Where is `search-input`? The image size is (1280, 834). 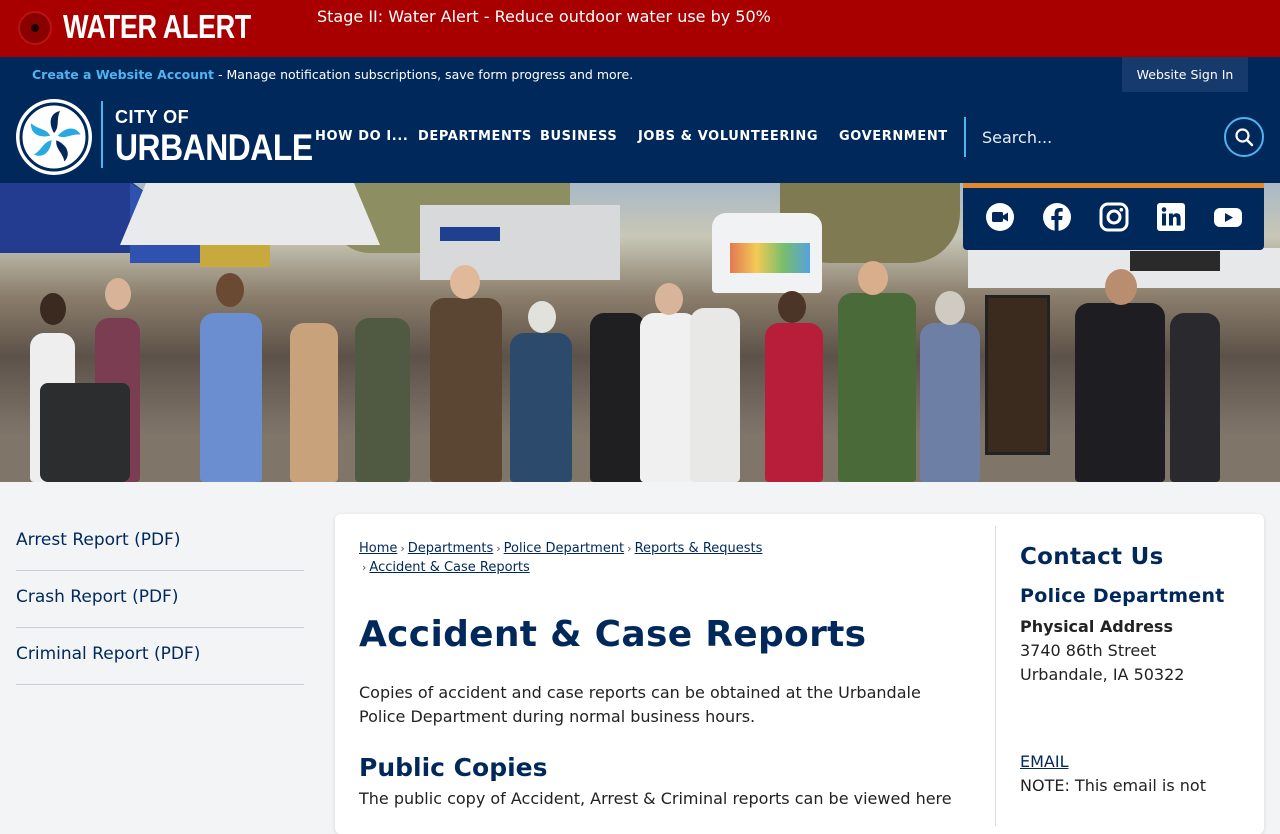
search-input is located at coordinates (1092, 137).